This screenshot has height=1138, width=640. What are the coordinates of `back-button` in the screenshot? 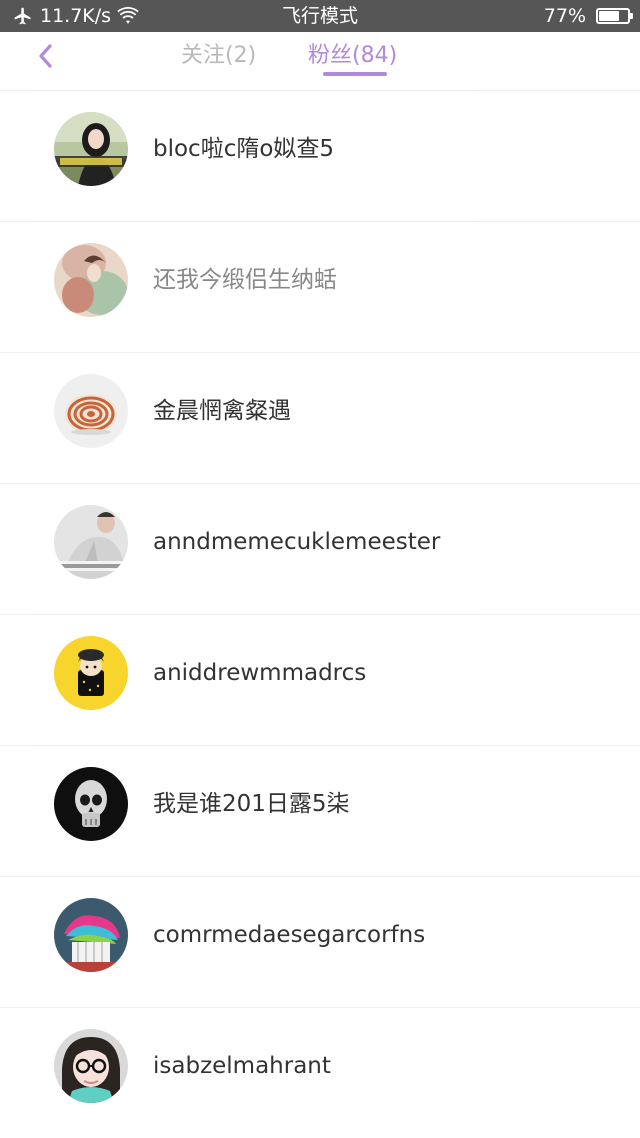 It's located at (45, 58).